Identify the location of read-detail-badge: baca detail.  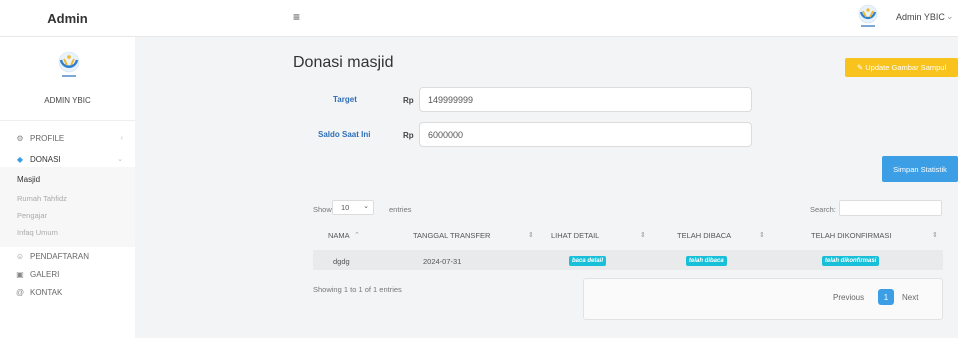
(588, 261).